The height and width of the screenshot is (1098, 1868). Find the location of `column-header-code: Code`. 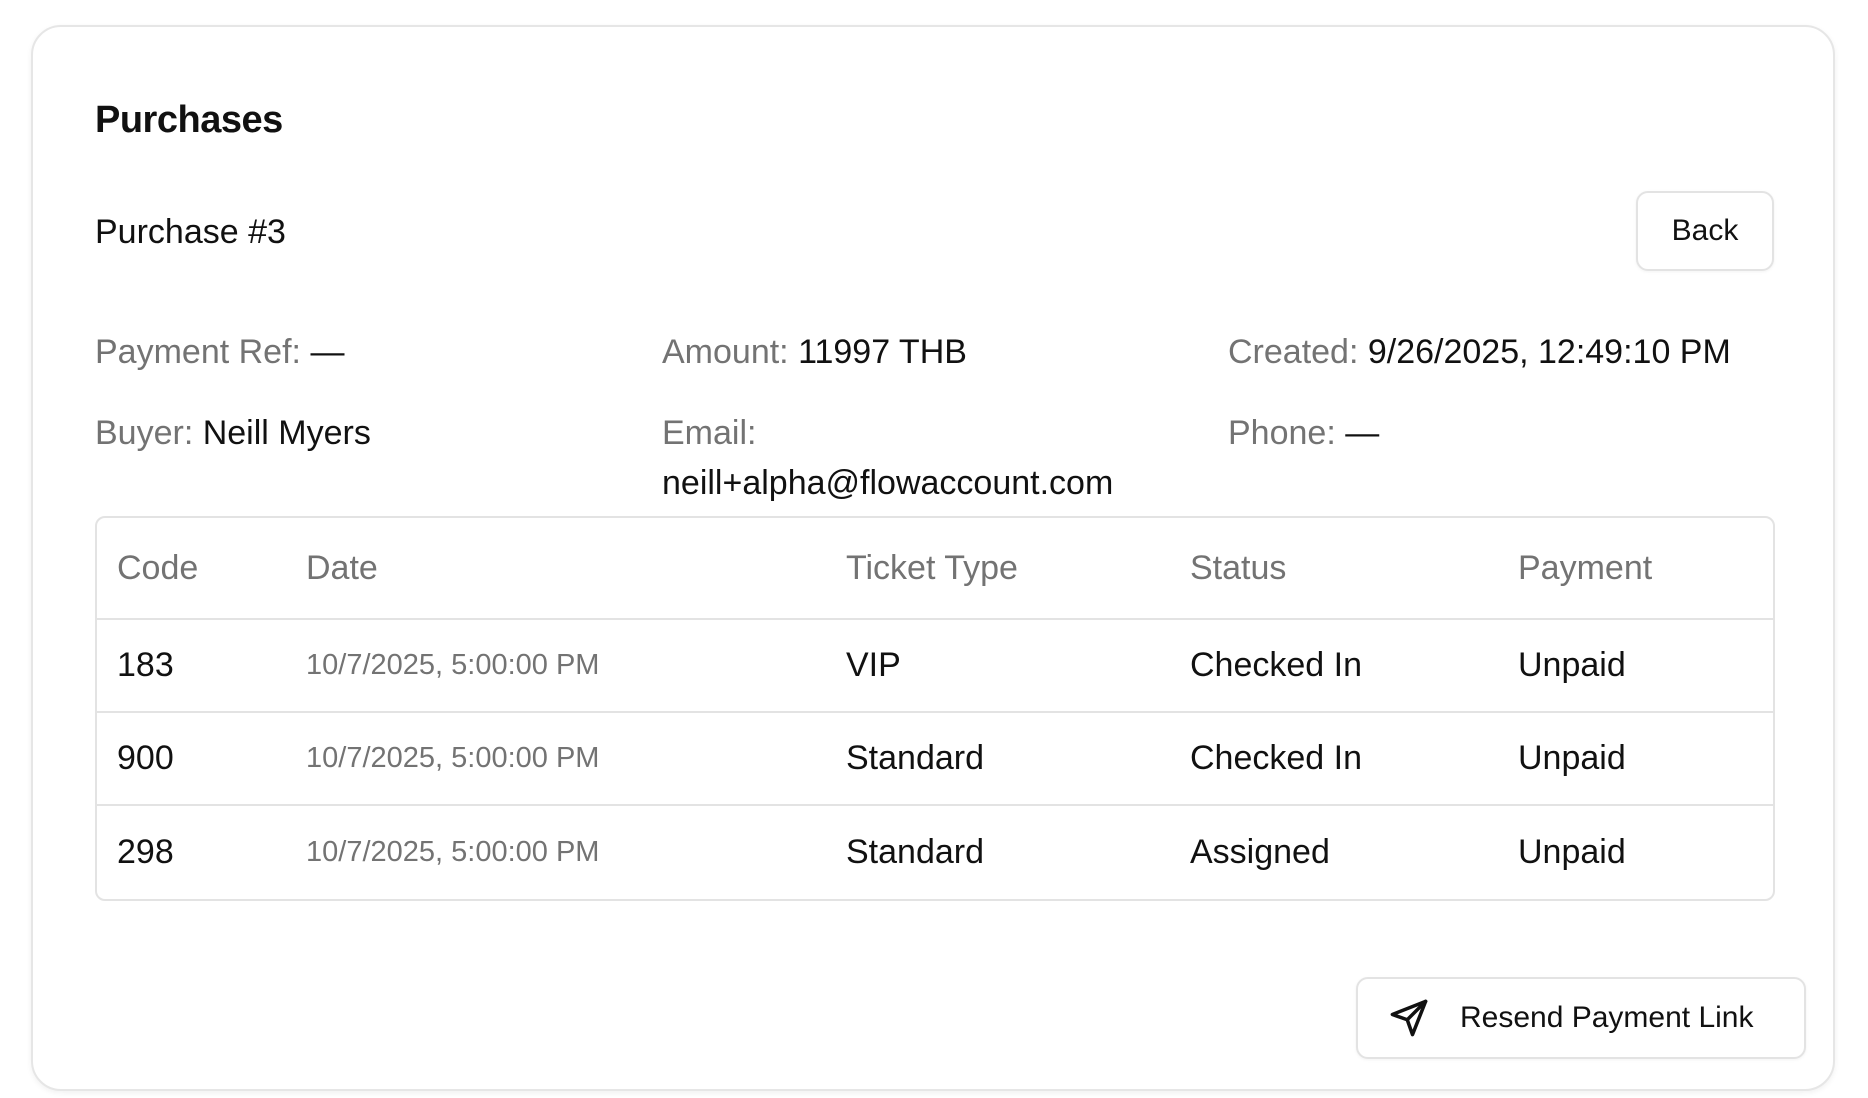

column-header-code: Code is located at coordinates (158, 567).